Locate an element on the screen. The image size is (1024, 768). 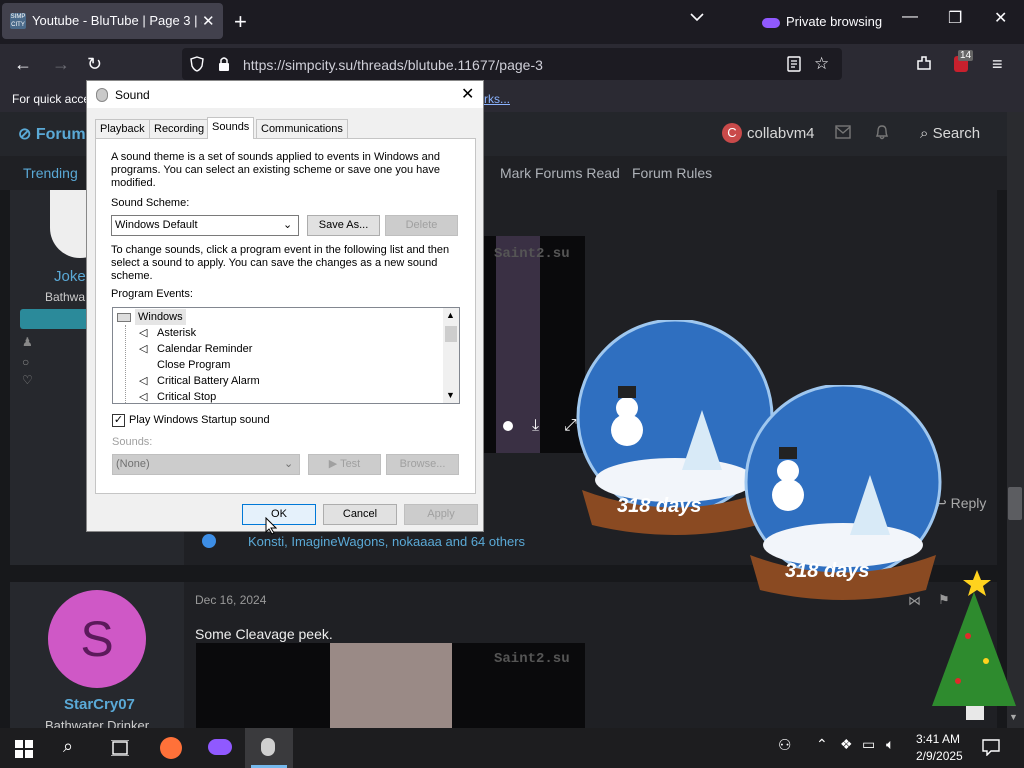
app-menu-icon: ≡ is located at coordinates (997, 64).